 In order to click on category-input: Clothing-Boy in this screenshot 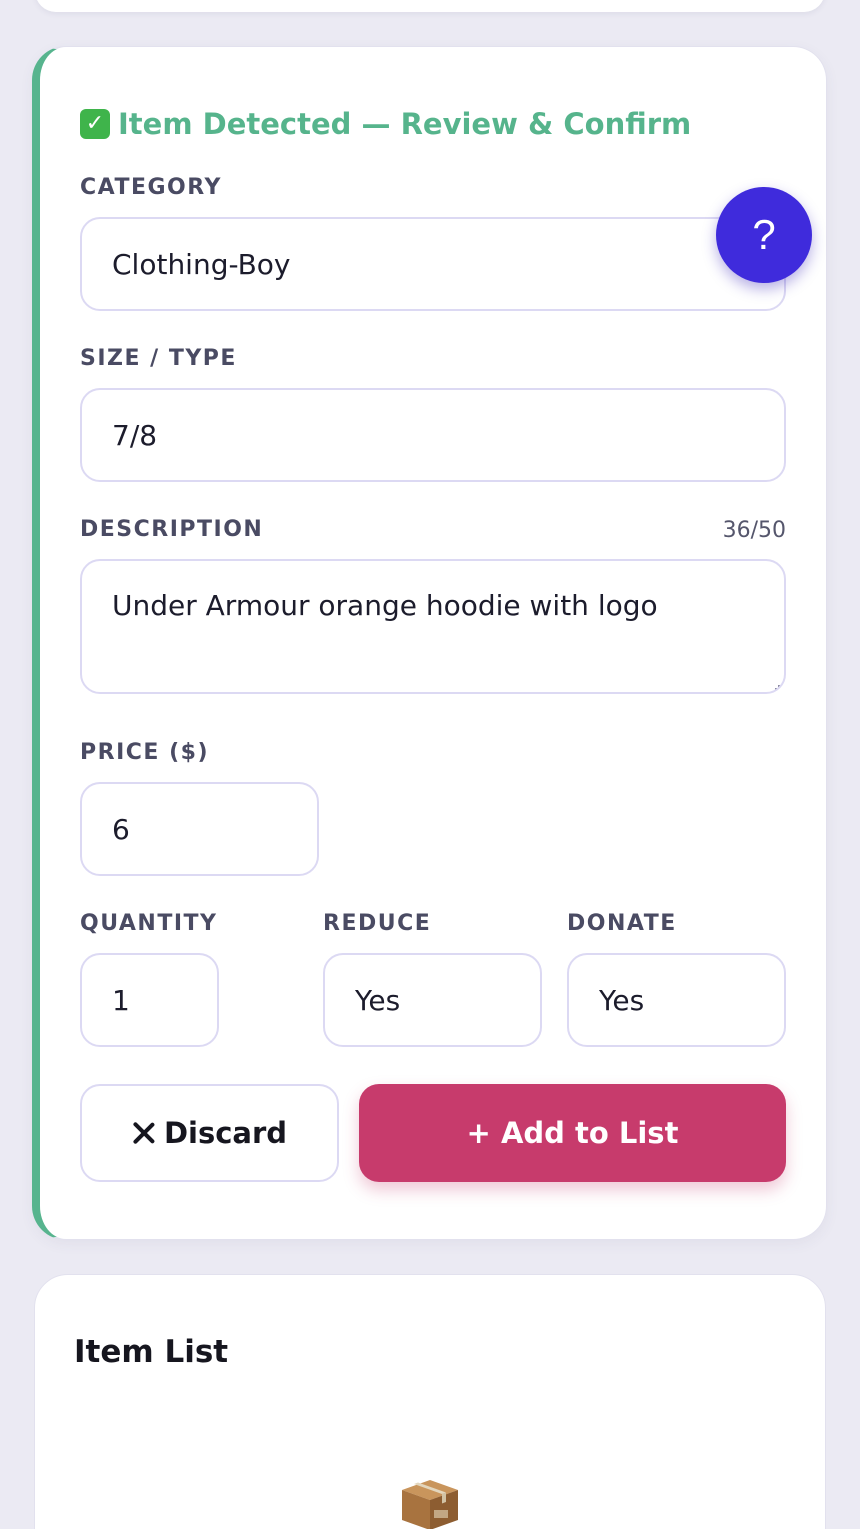, I will do `click(433, 264)`.